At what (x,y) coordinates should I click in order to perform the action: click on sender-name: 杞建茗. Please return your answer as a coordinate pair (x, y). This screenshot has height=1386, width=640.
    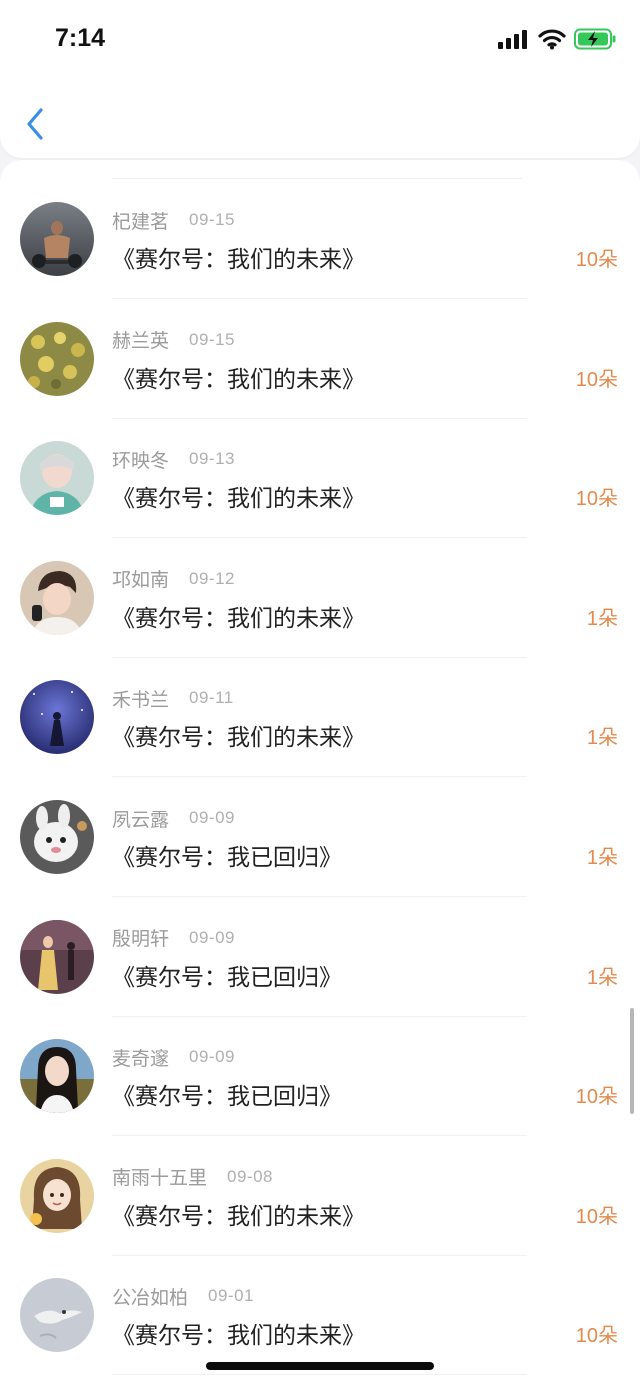
    Looking at the image, I should click on (141, 221).